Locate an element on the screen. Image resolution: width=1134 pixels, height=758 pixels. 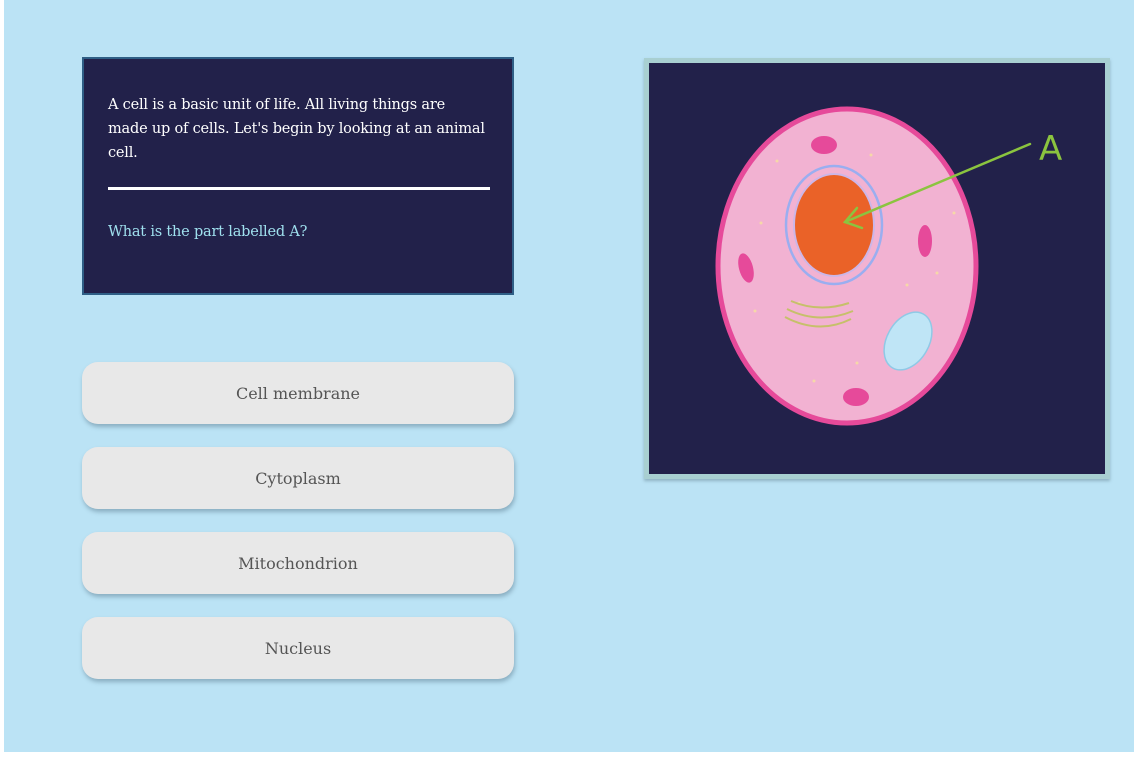
answer-button-nucleus: Nucleus is located at coordinates (298, 648).